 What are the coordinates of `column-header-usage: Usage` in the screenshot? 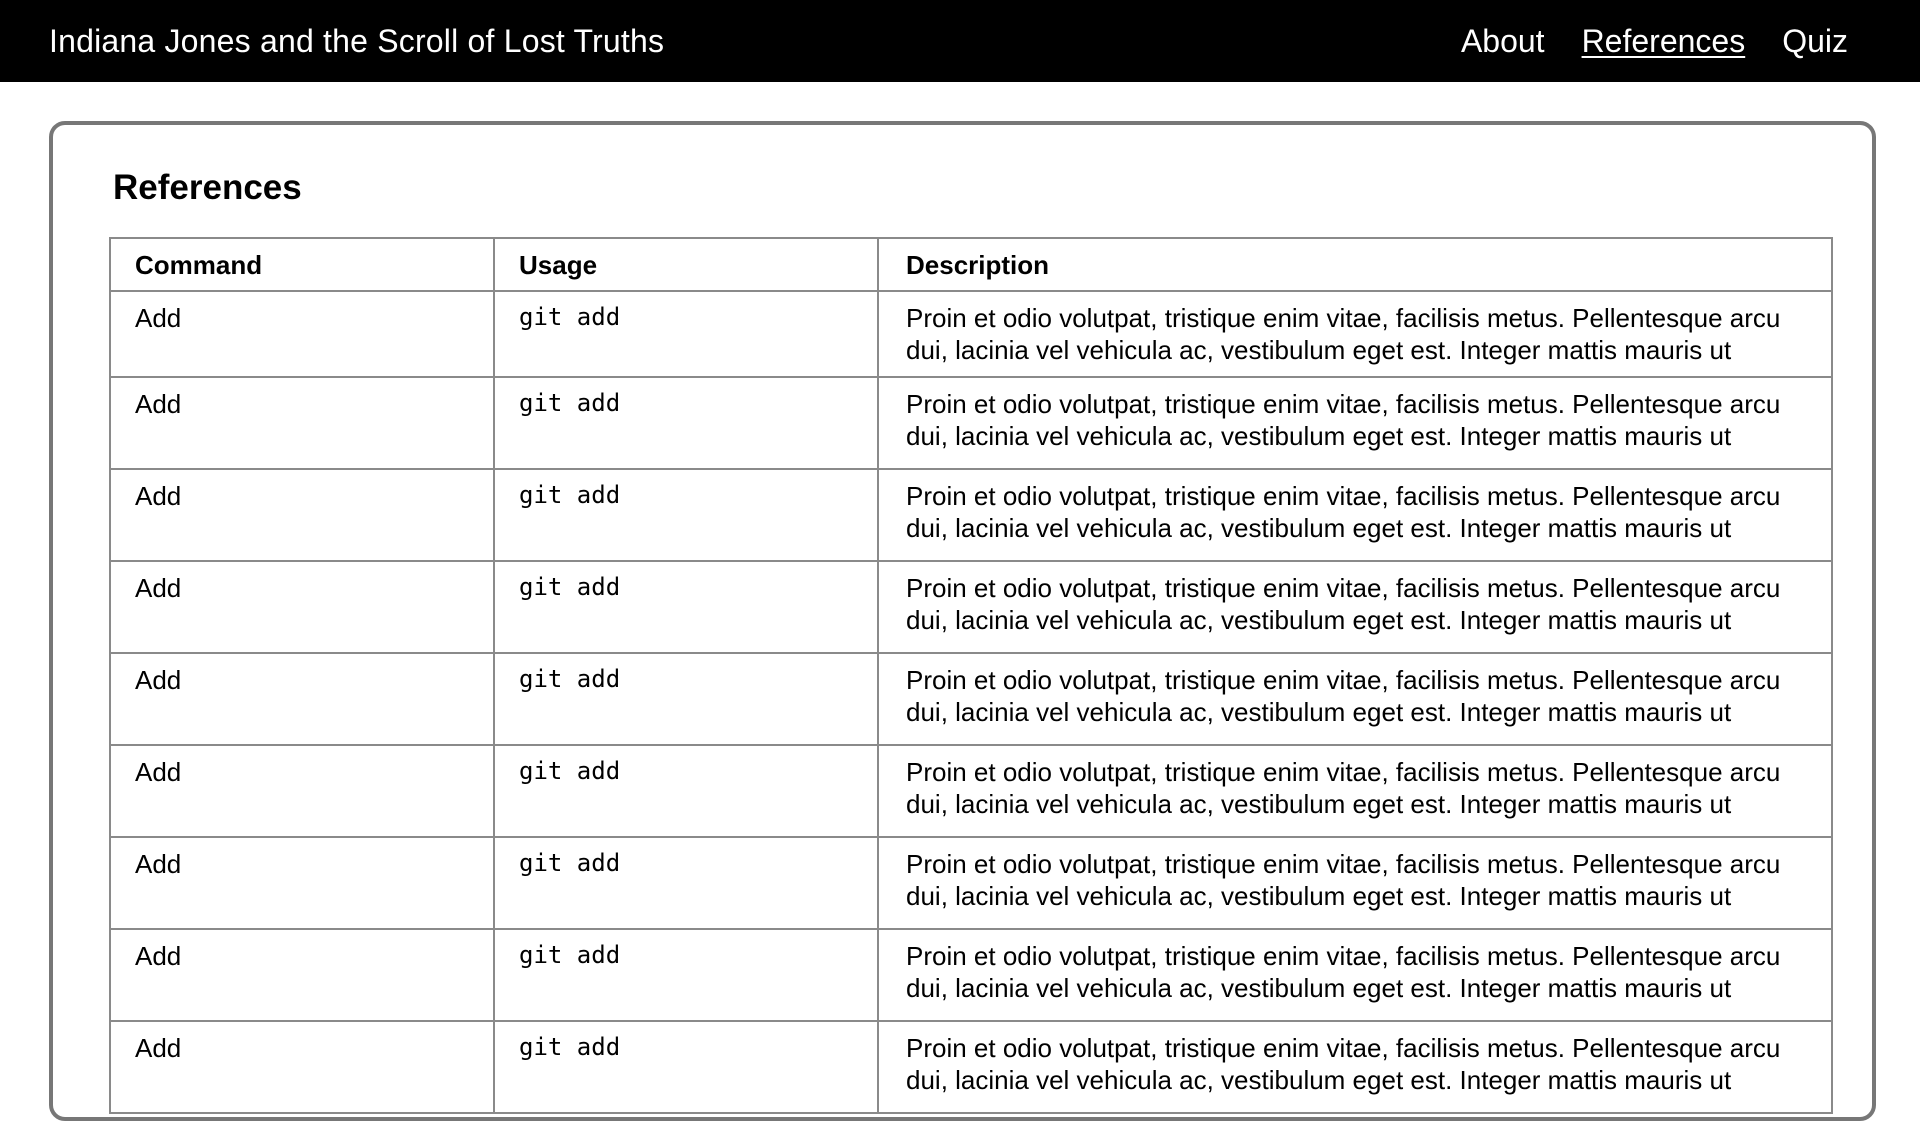 It's located at (686, 264).